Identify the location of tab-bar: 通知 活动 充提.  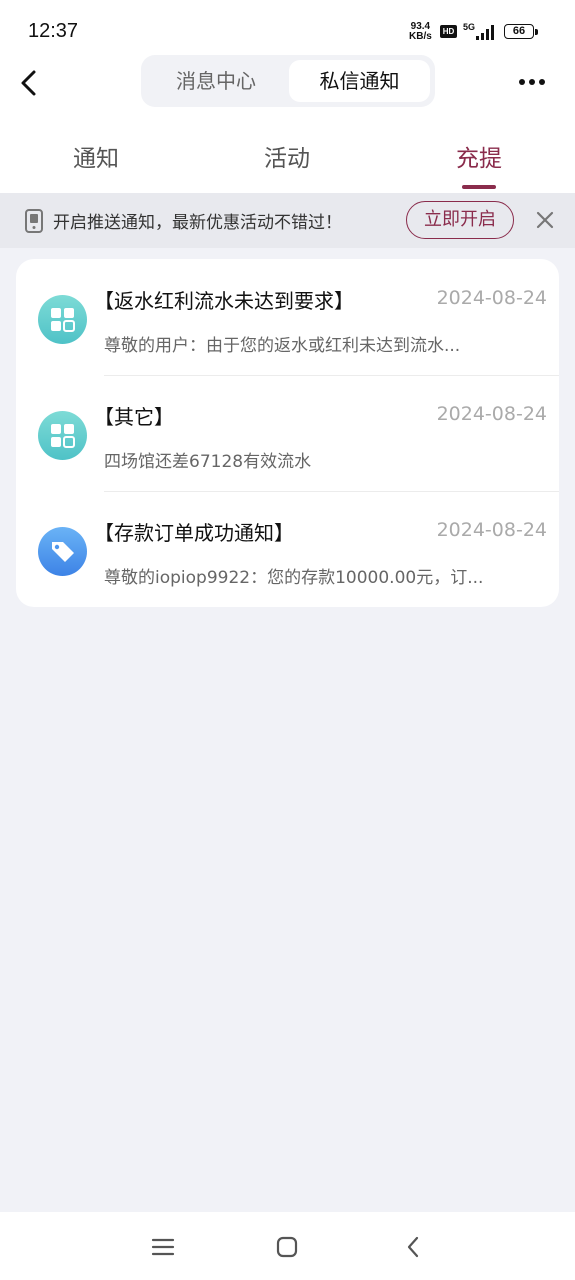
(287, 159).